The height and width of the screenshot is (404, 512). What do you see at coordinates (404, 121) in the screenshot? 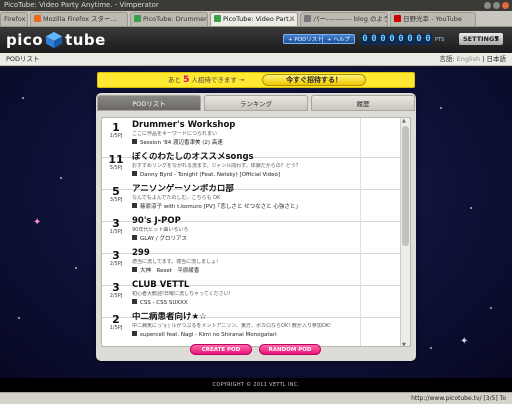
I see `scroll-up-icon: ▲` at bounding box center [404, 121].